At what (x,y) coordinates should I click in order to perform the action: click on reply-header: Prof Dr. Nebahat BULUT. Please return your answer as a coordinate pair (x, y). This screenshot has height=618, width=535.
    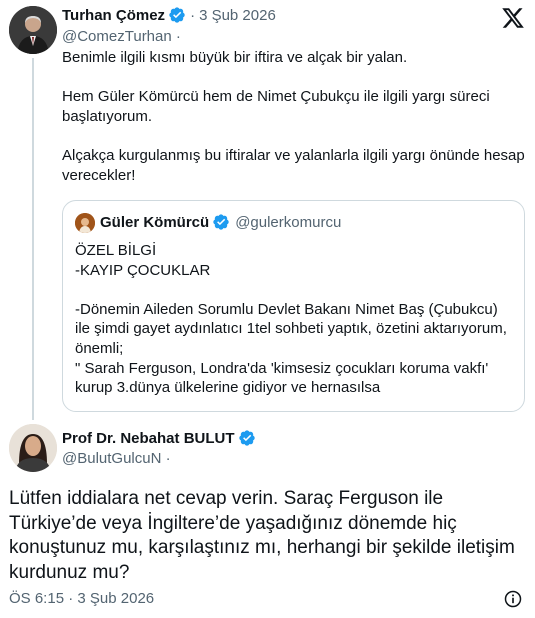
    Looking at the image, I should click on (159, 438).